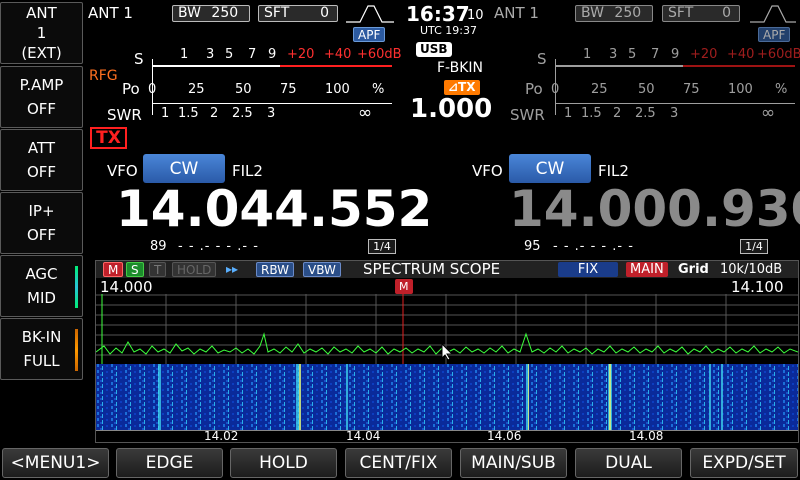  I want to click on sub-filter-shape-icon, so click(773, 14).